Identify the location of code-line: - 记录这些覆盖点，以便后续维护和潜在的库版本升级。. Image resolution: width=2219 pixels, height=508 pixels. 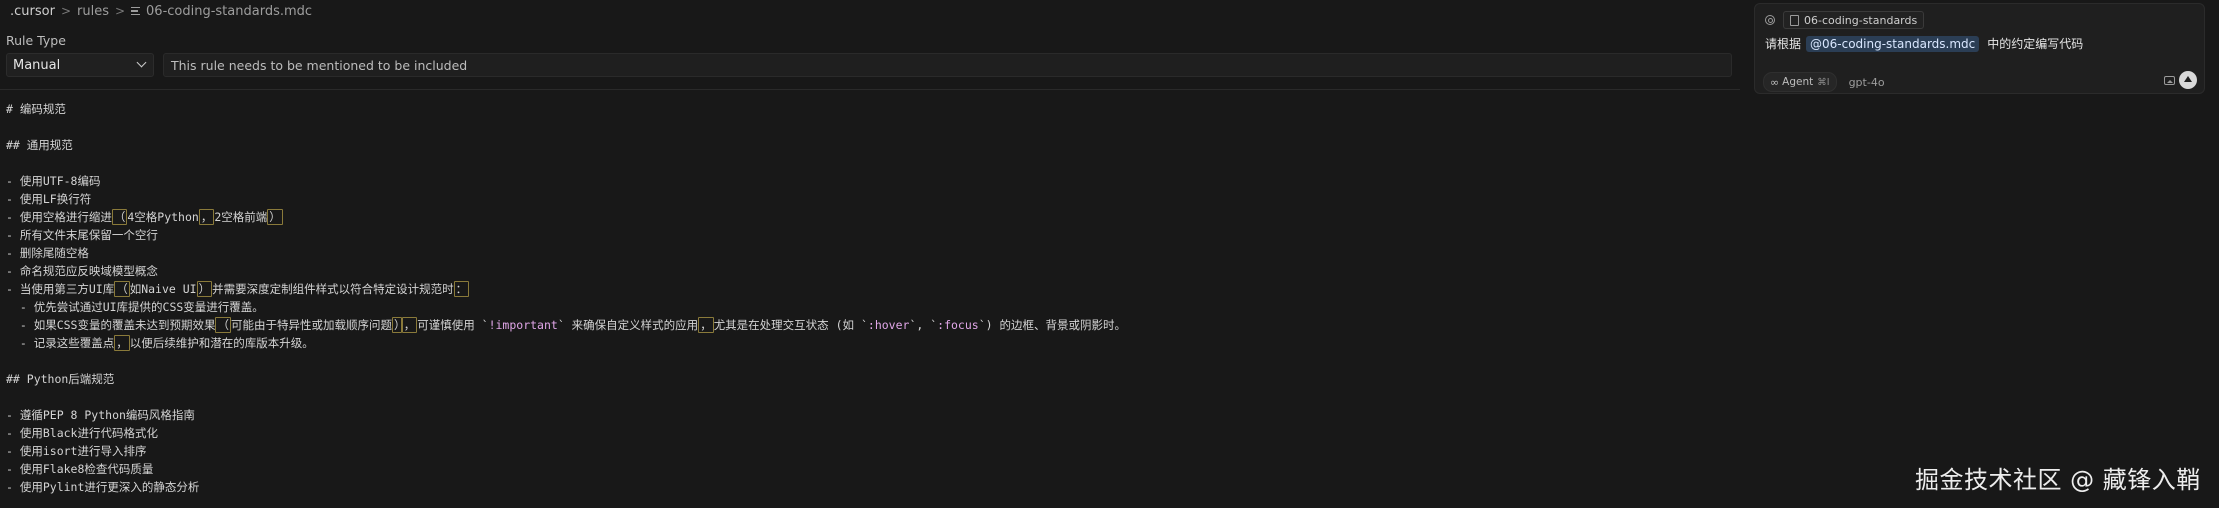
(160, 343).